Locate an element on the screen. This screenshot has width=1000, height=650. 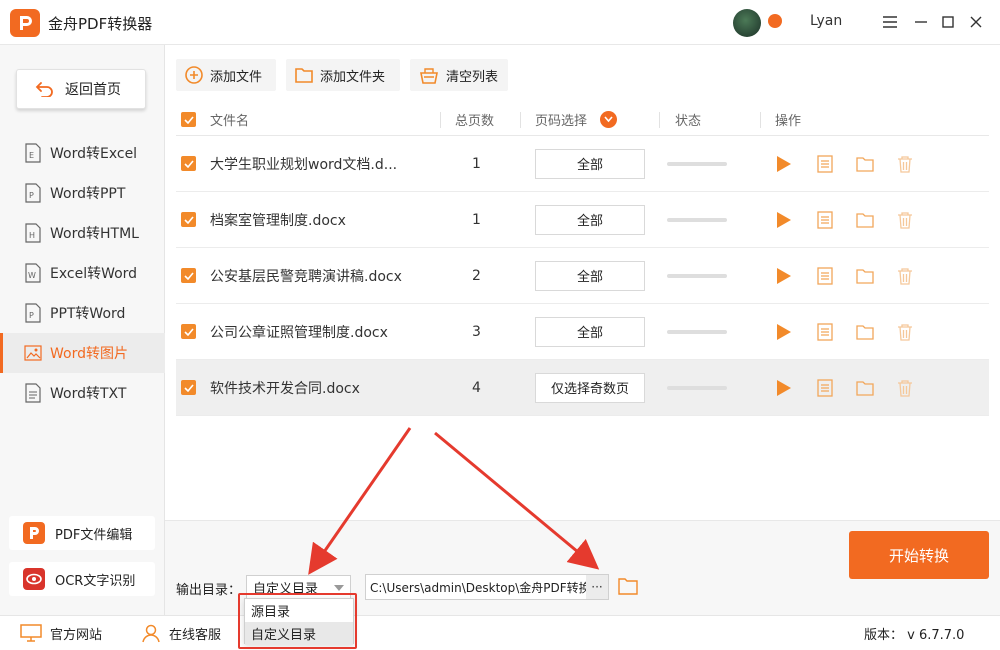
ocr-label: OCR文字识别 is located at coordinates (95, 581).